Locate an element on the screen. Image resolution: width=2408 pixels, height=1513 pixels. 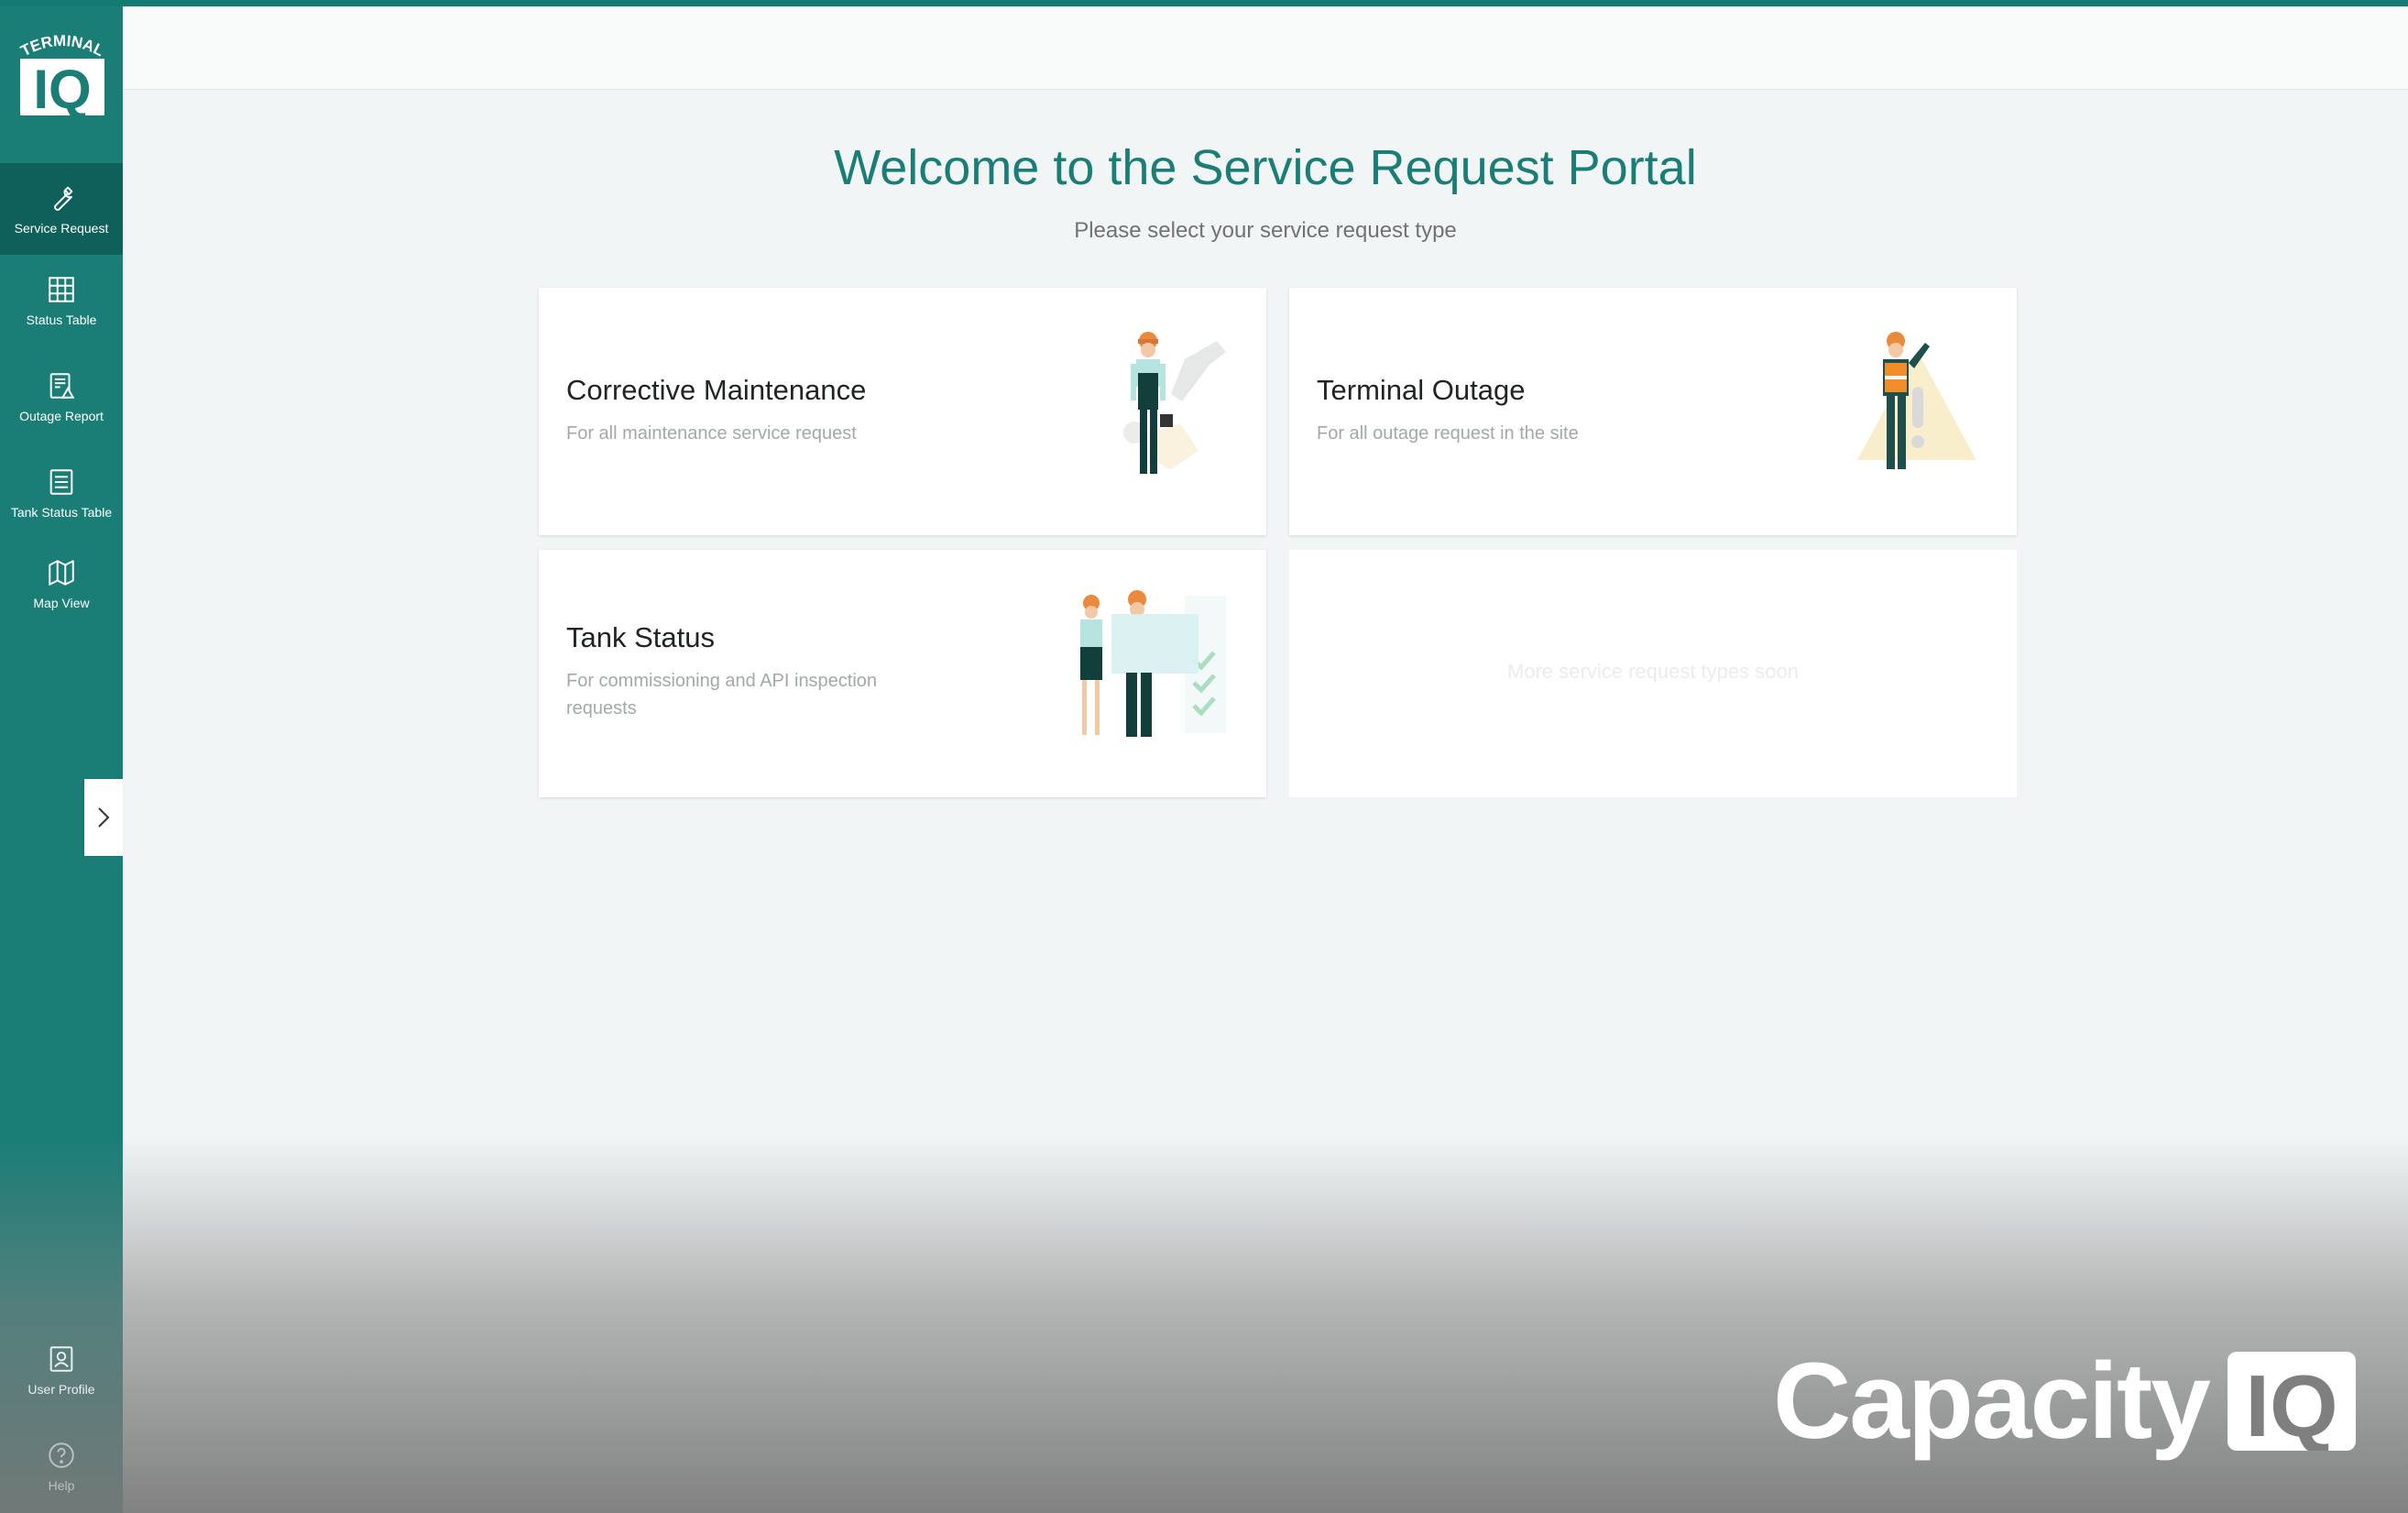
svg-text: TERMINAL is located at coordinates (61, 46).